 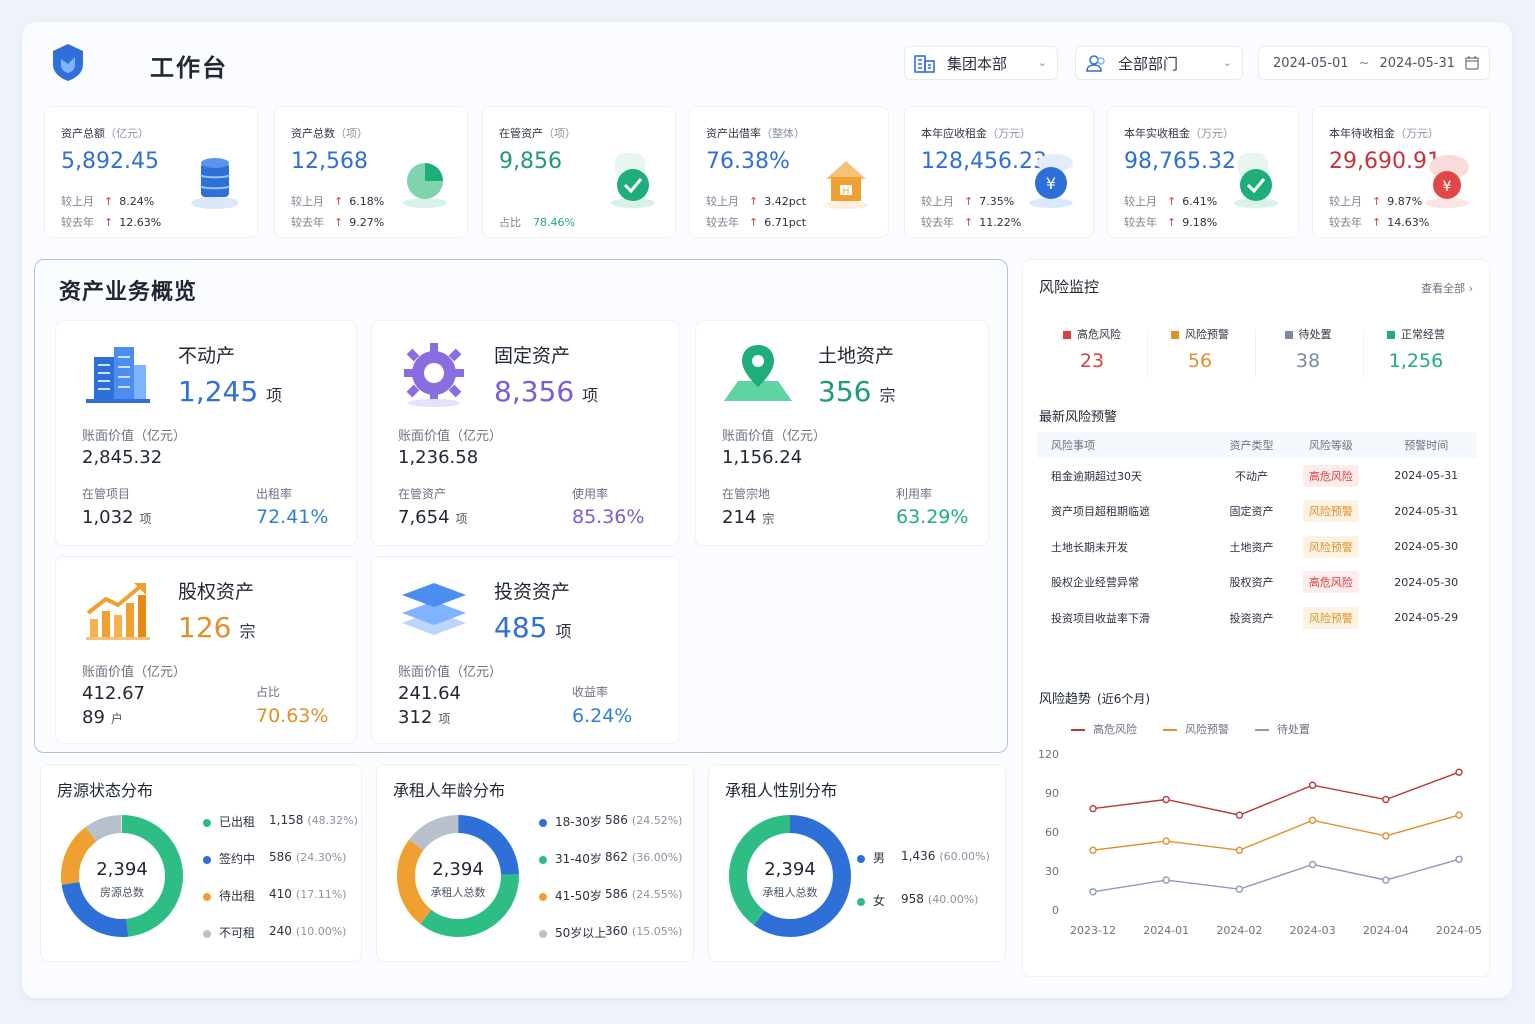 I want to click on kpi-card: 本年待收租金（万元） 29,690.91 较上月 ↑ 9.87% 较去年 ↑ 14.63% ¥, so click(x=1401, y=172).